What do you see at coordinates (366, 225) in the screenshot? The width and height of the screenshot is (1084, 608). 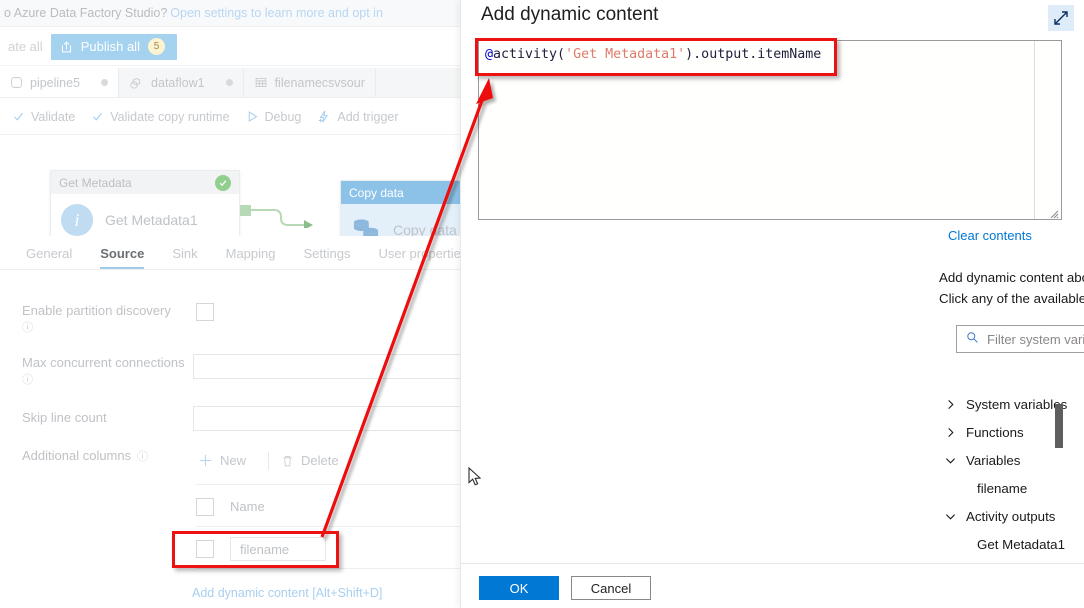 I see `database-copy-icon` at bounding box center [366, 225].